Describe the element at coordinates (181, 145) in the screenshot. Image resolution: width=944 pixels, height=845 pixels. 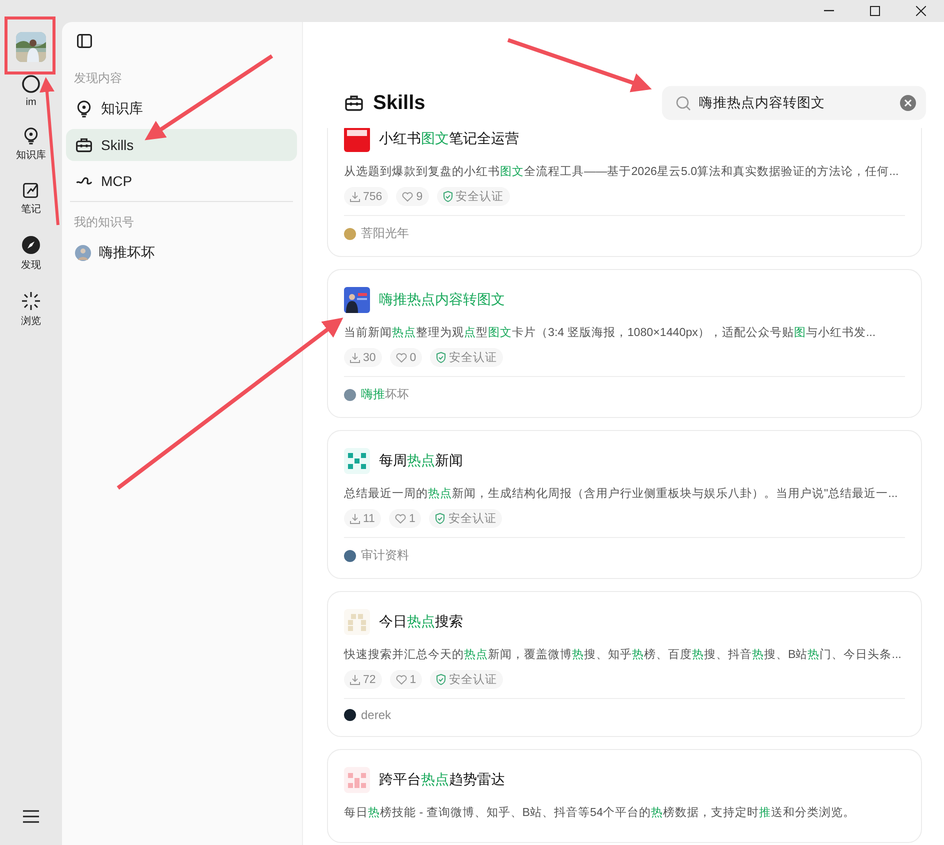
I see `sidebar-item: Skills` at that location.